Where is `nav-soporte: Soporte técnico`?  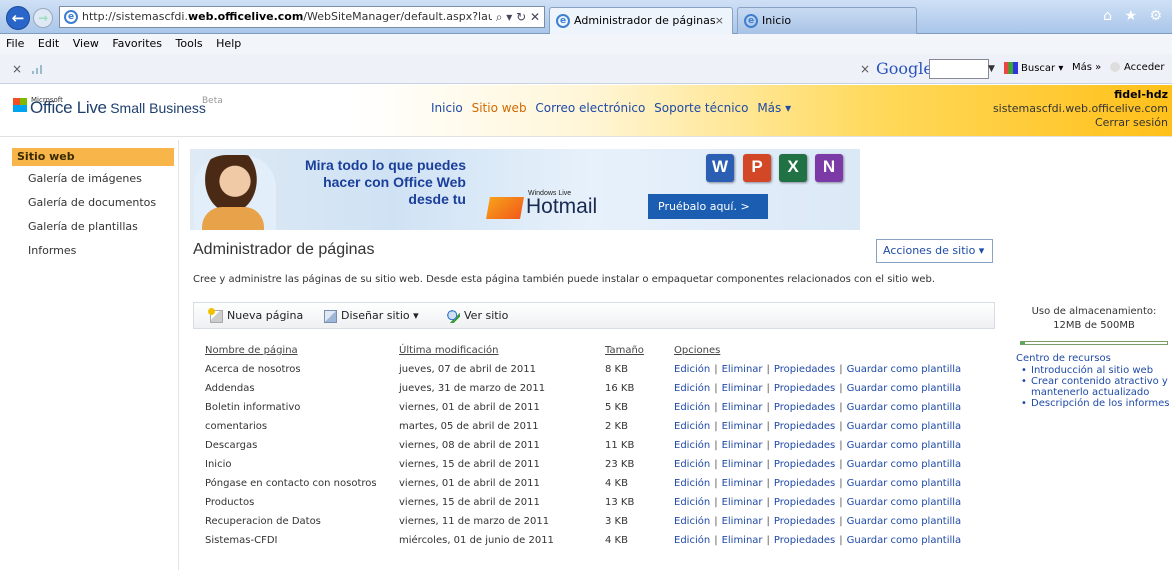
nav-soporte: Soporte técnico is located at coordinates (701, 108).